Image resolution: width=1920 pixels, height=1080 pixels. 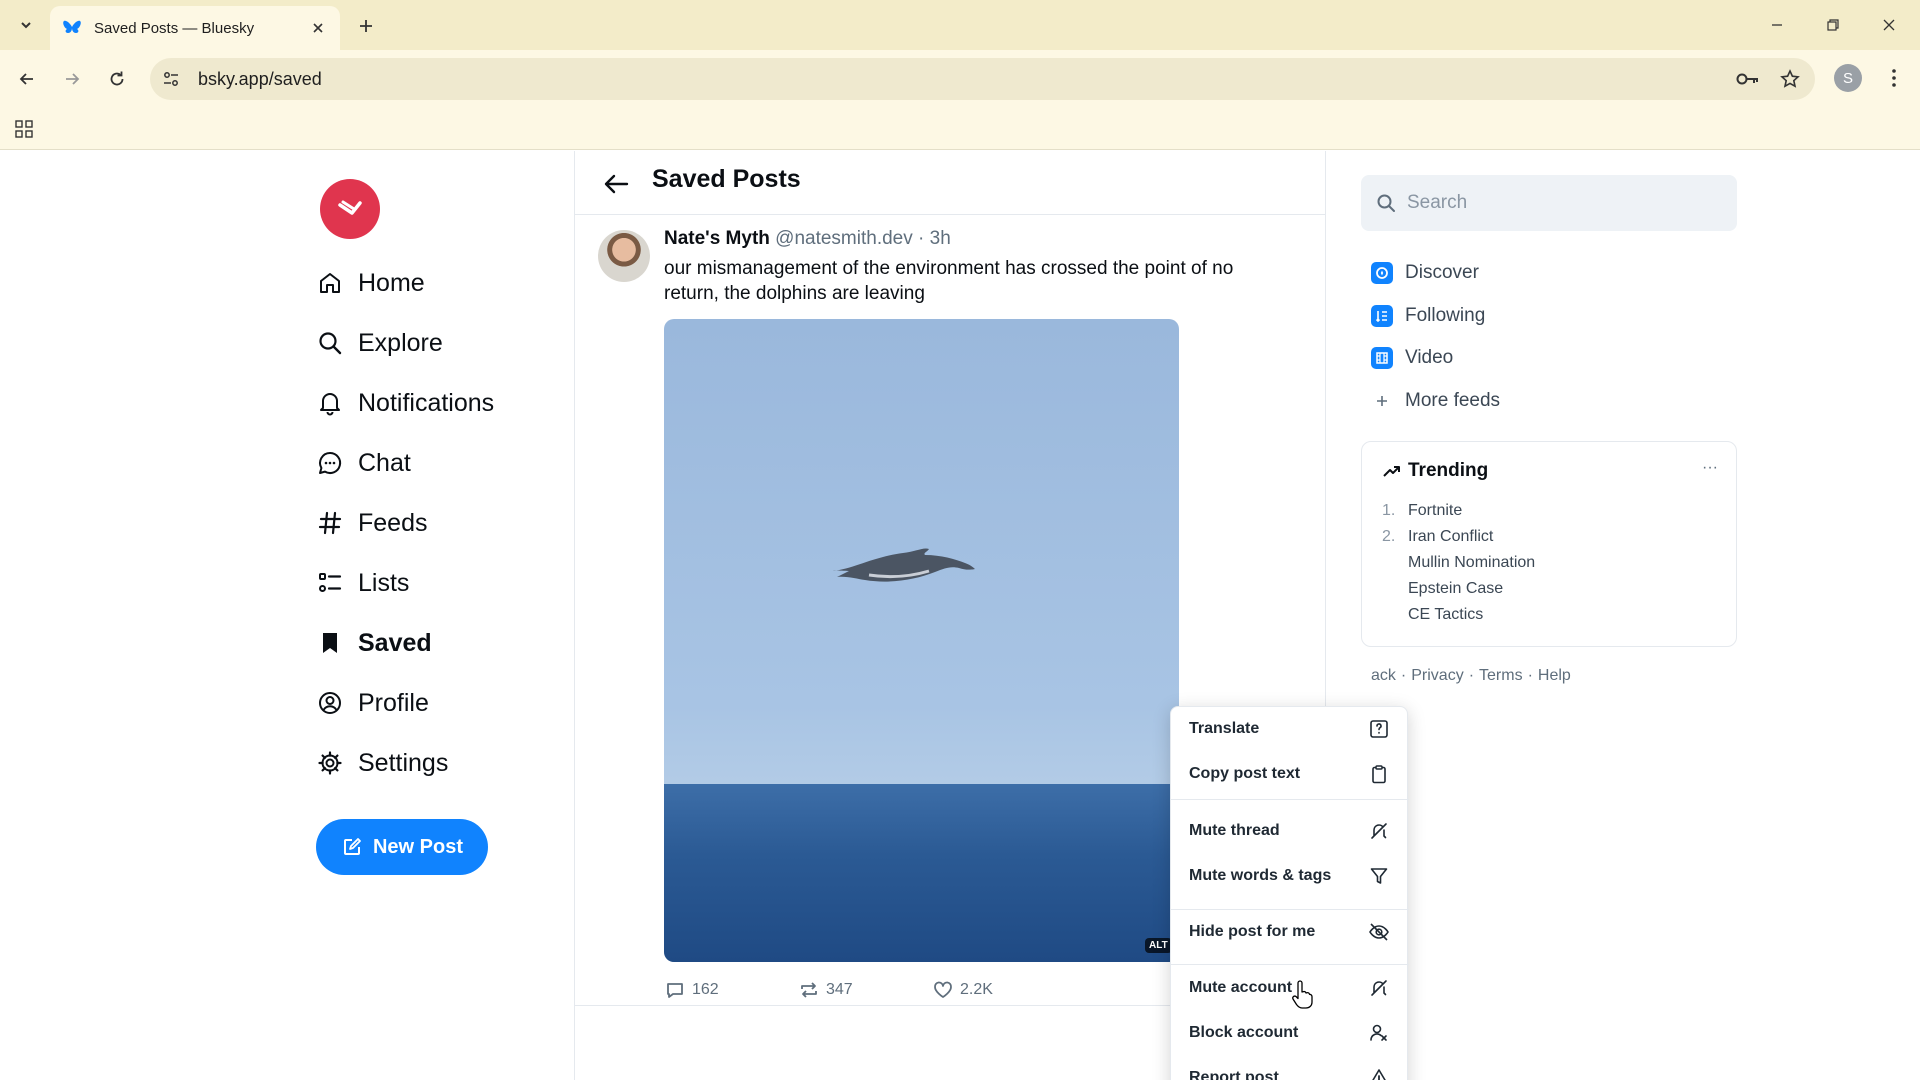 What do you see at coordinates (1748, 79) in the screenshot?
I see `password-key-icon` at bounding box center [1748, 79].